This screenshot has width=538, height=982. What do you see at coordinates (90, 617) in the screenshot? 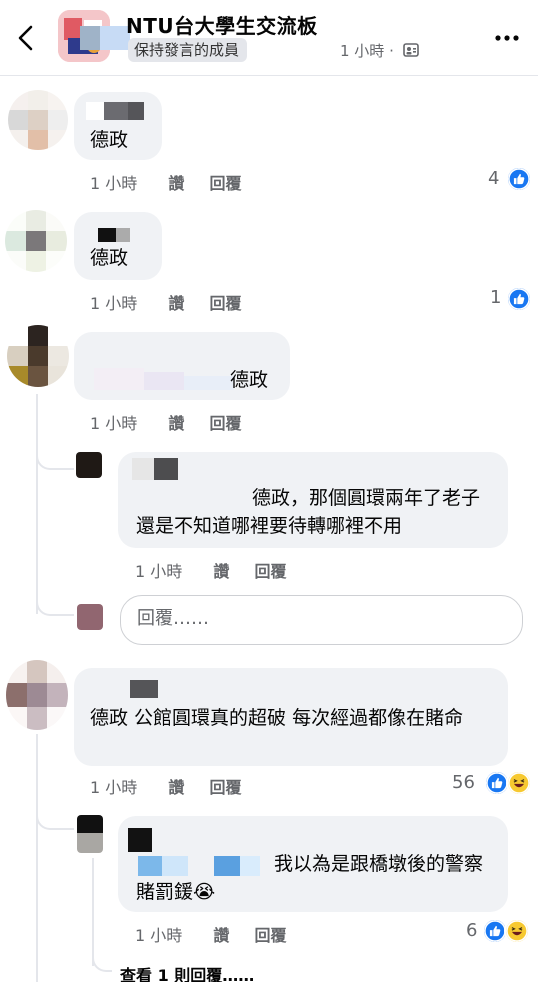
I see `current-user-avatar` at bounding box center [90, 617].